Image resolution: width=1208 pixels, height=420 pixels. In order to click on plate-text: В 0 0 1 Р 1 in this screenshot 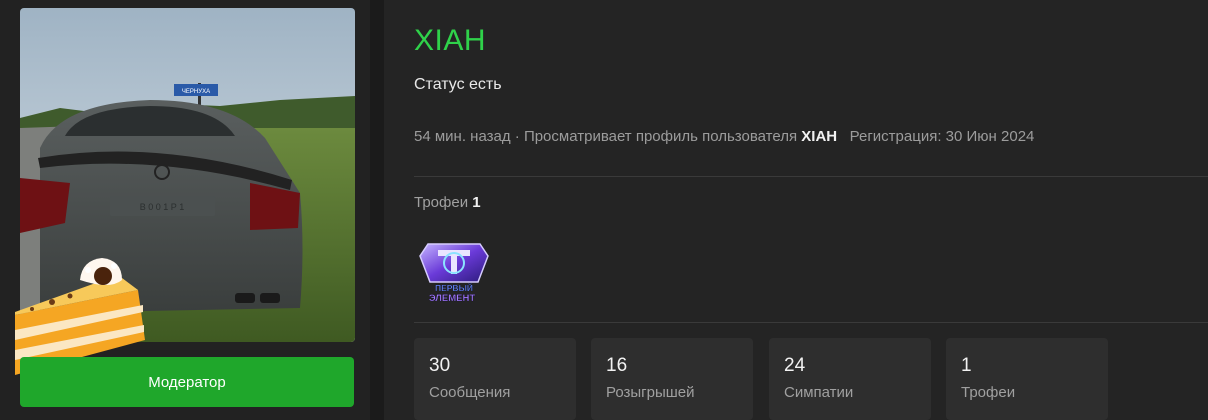, I will do `click(162, 207)`.